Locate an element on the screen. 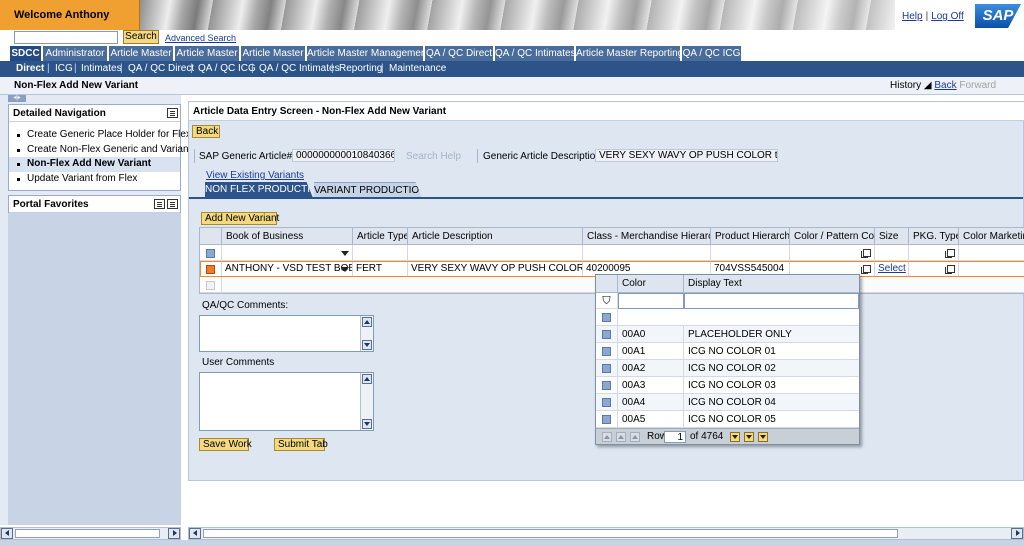  nav-item-non-flex-add-new-variant: Non-Flex Add New Variant is located at coordinates (94, 164).